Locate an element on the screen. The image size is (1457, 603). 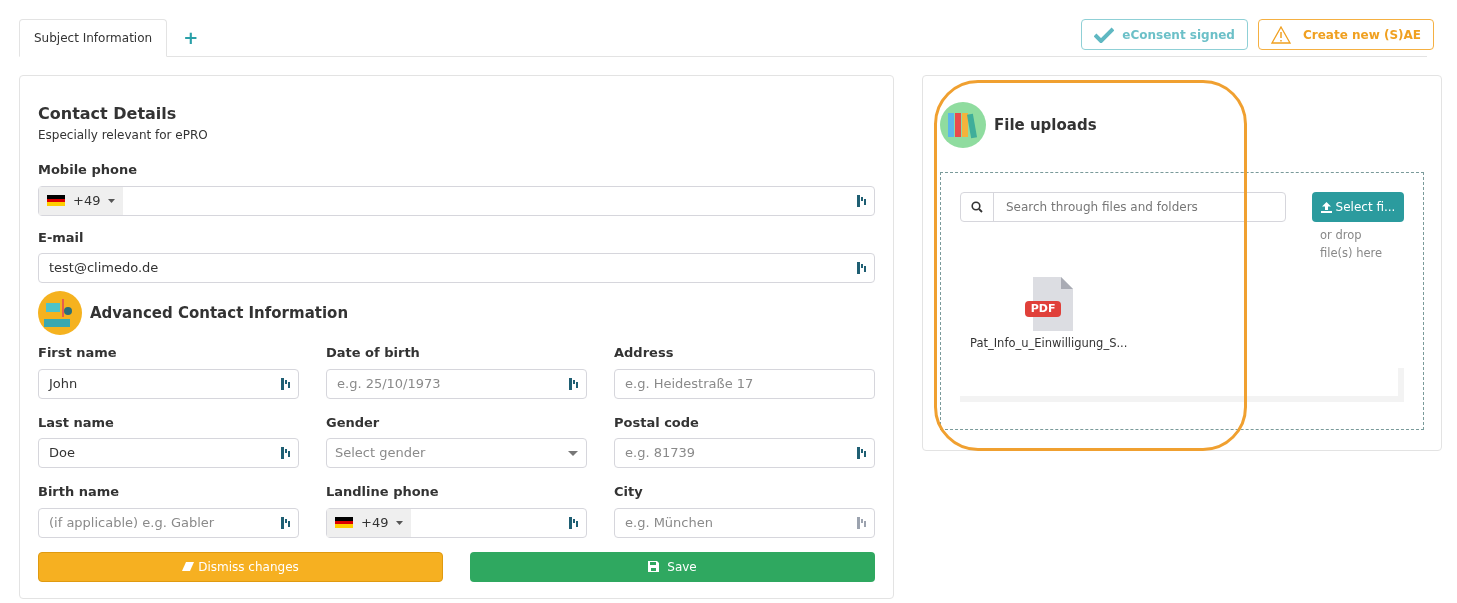
text-field: Doe is located at coordinates (168, 453).